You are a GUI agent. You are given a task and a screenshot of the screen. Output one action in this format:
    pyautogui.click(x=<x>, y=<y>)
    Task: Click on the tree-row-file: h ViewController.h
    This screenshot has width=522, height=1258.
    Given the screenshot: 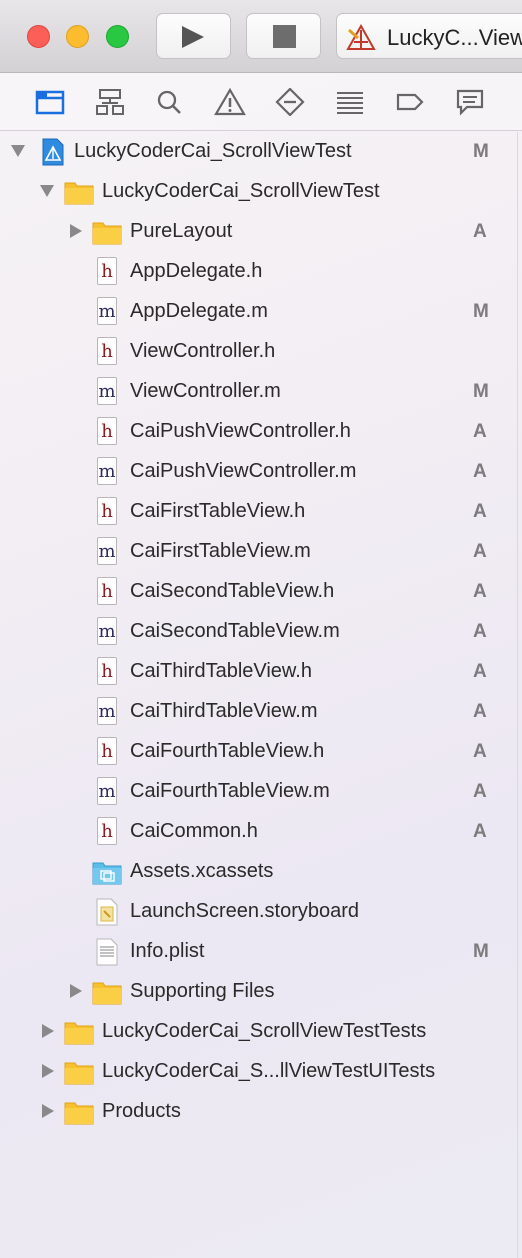 What is the action you would take?
    pyautogui.click(x=261, y=352)
    